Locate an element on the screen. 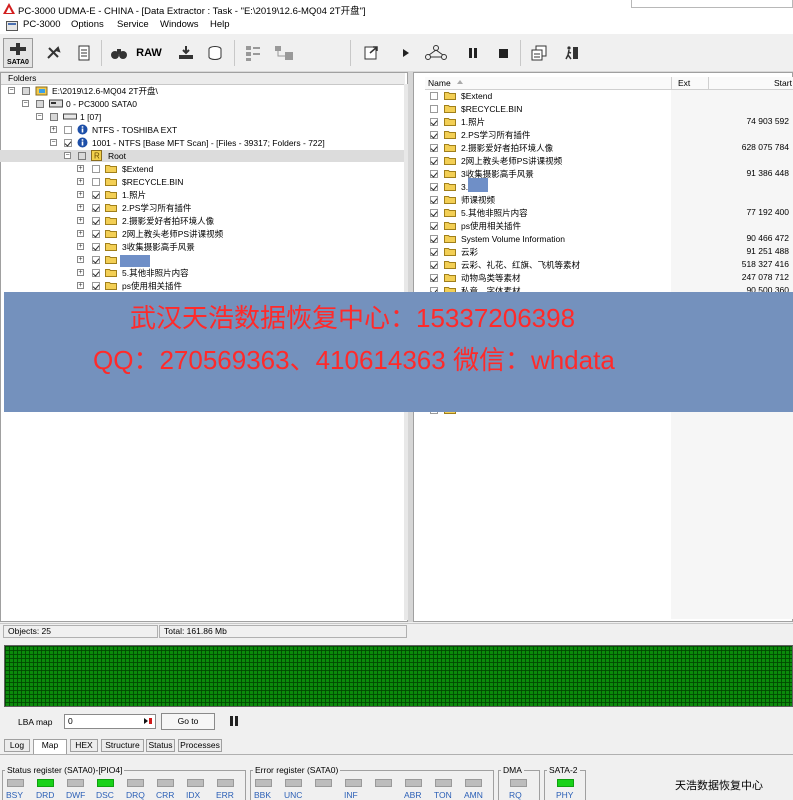  tab-structure: Structure is located at coordinates (122, 745).